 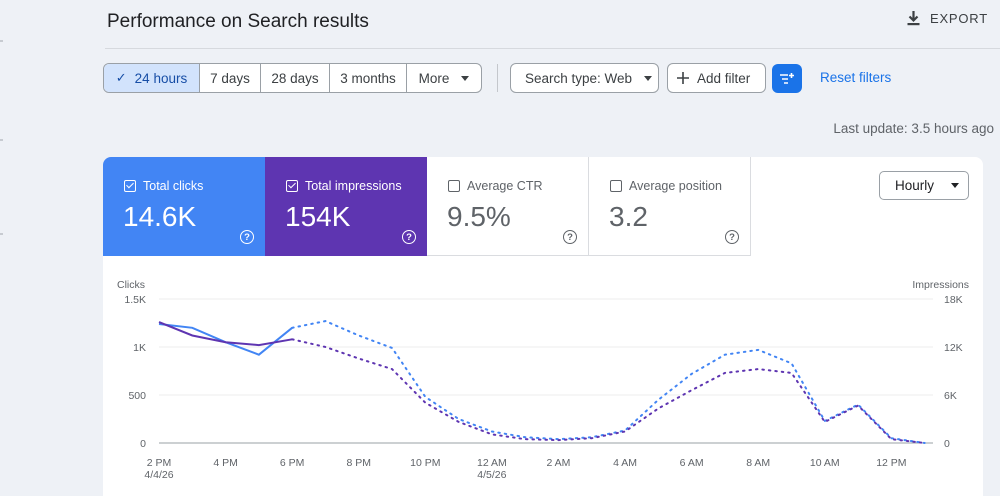 What do you see at coordinates (425, 463) in the screenshot?
I see `x-tick-label: 10 PM` at bounding box center [425, 463].